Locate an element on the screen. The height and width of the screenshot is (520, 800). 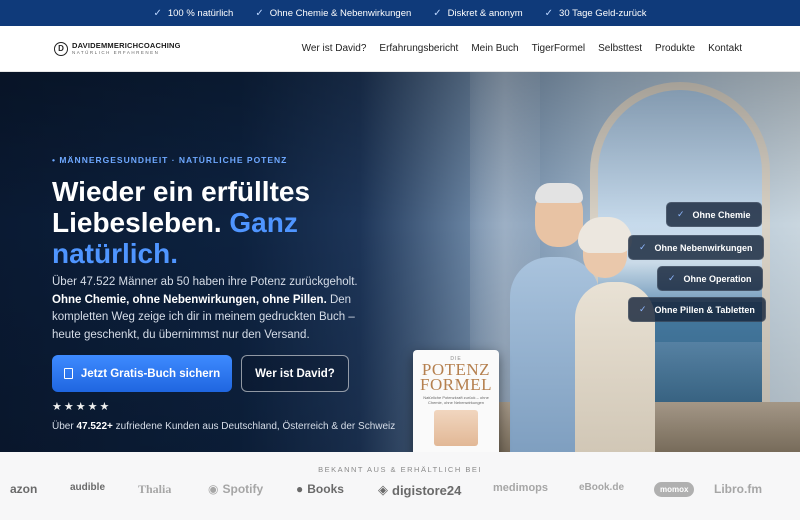
logo-text: DAVIDEMMERICHCOACHING is located at coordinates (126, 45).